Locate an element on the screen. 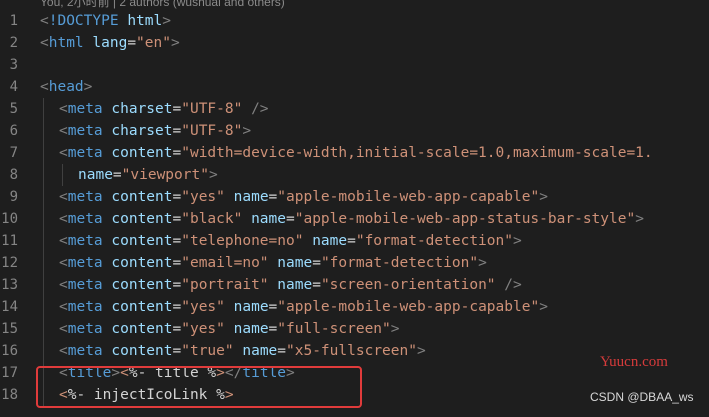 The width and height of the screenshot is (709, 417). code-text: <head> is located at coordinates (66, 87).